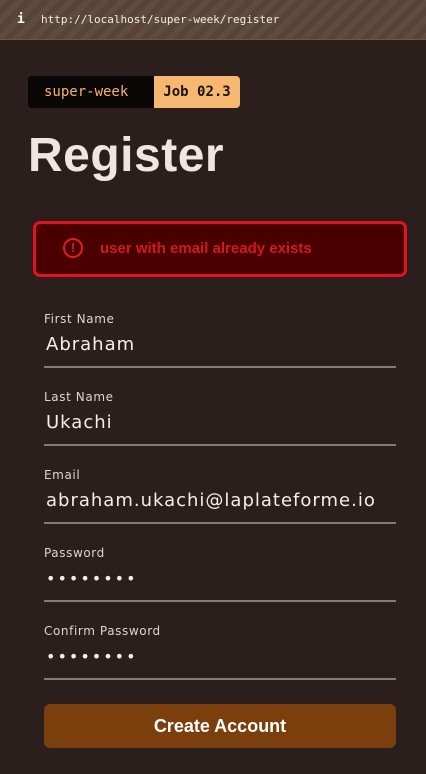 The height and width of the screenshot is (774, 426). I want to click on info-icon: i, so click(22, 20).